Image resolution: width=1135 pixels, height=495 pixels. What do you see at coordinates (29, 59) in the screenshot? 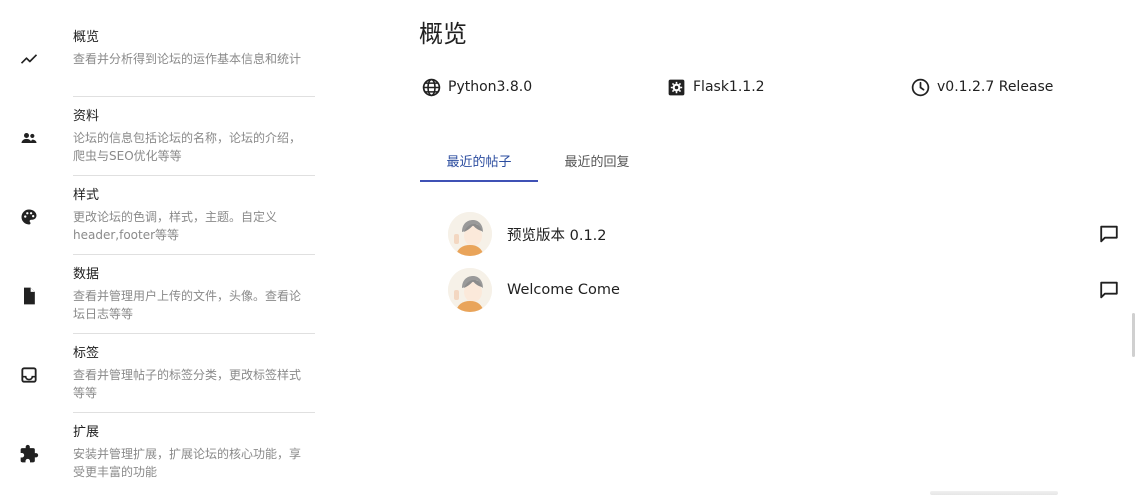
I see `trending-icon` at bounding box center [29, 59].